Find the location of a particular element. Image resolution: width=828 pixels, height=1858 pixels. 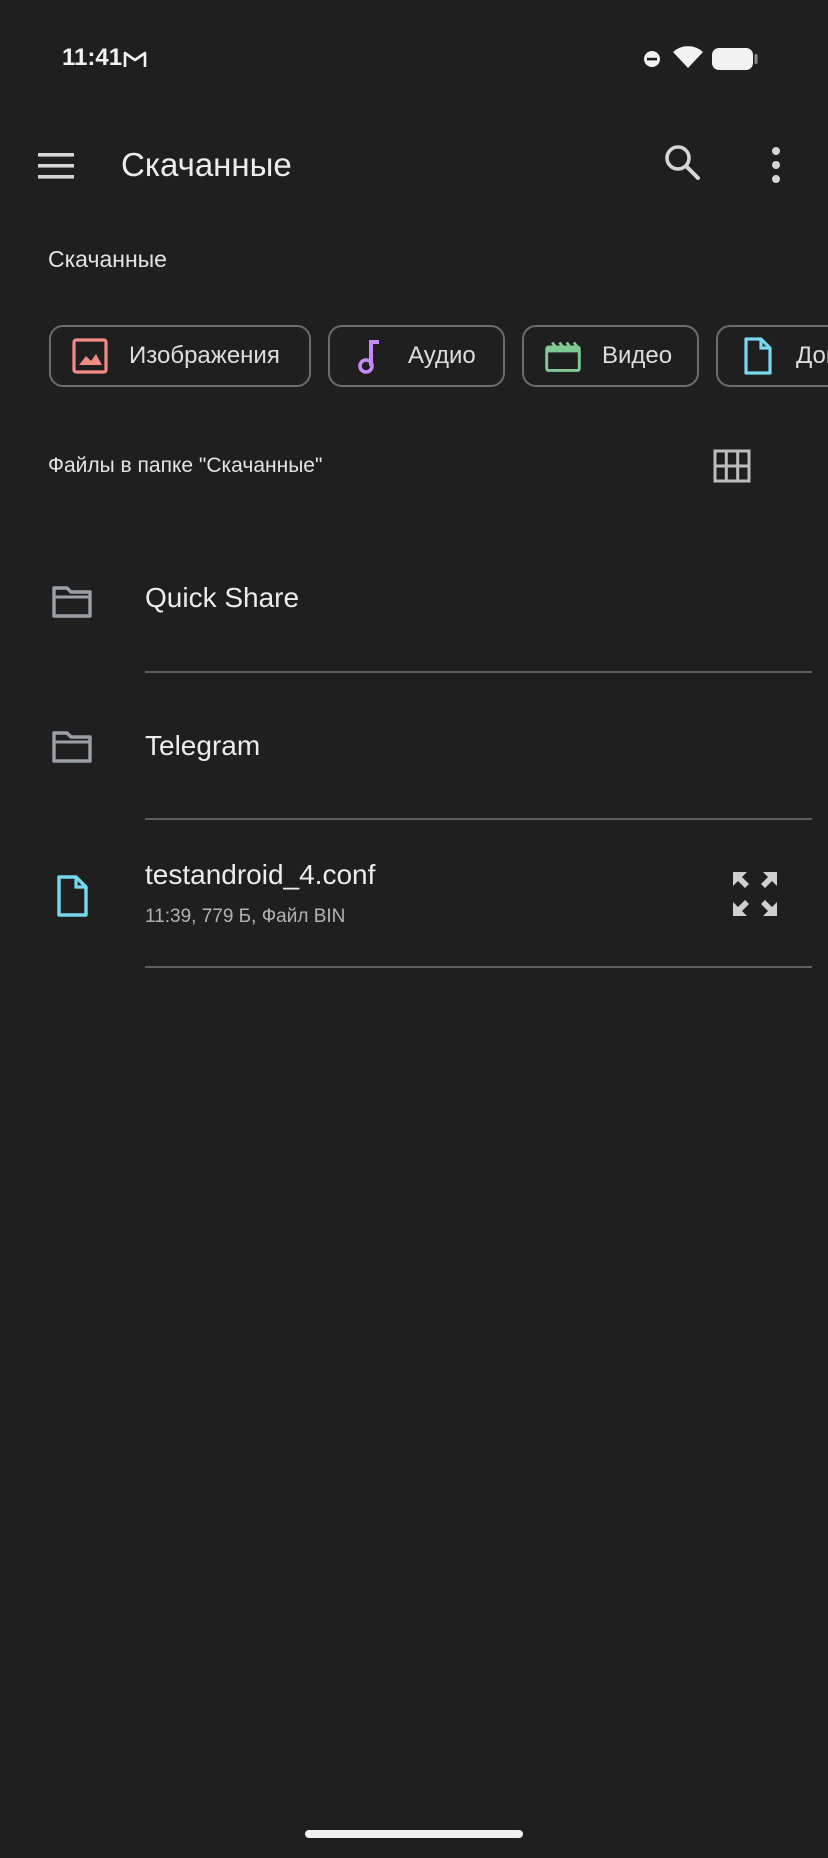

status-time: 11:41 is located at coordinates (92, 57).